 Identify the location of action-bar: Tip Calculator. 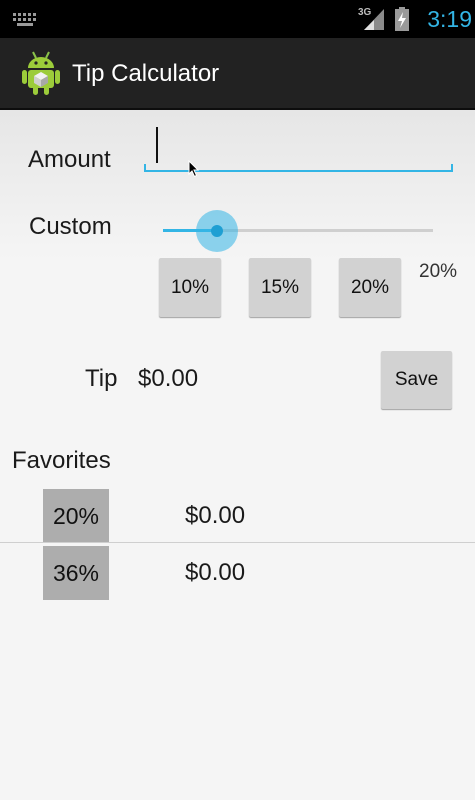
(237, 74).